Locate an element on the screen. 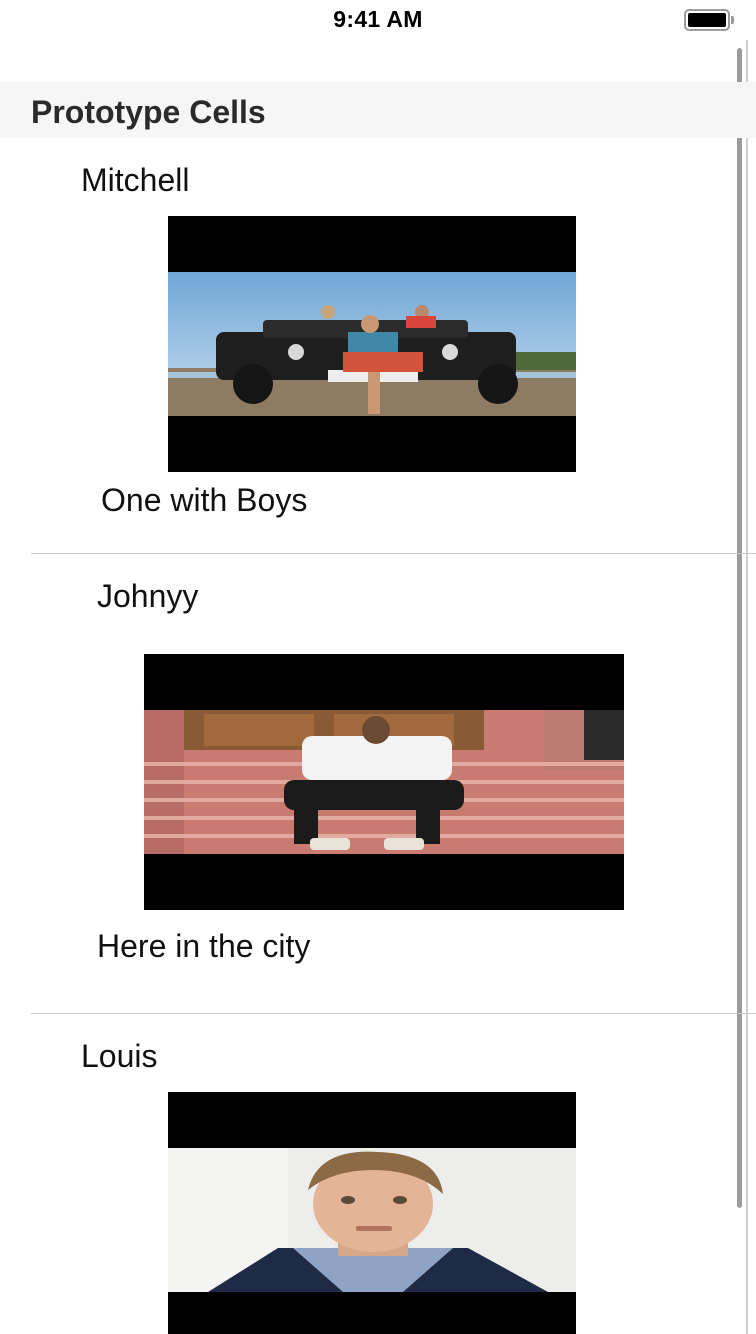  status-bar: 9:41 AM is located at coordinates (378, 20).